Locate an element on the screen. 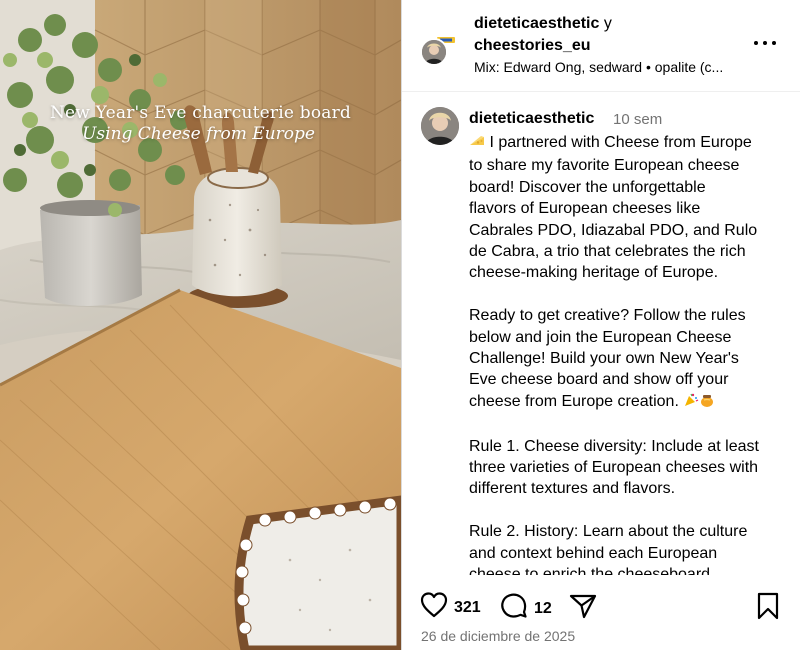 The image size is (800, 650). username-link: dieteticaesthetic is located at coordinates (536, 23).